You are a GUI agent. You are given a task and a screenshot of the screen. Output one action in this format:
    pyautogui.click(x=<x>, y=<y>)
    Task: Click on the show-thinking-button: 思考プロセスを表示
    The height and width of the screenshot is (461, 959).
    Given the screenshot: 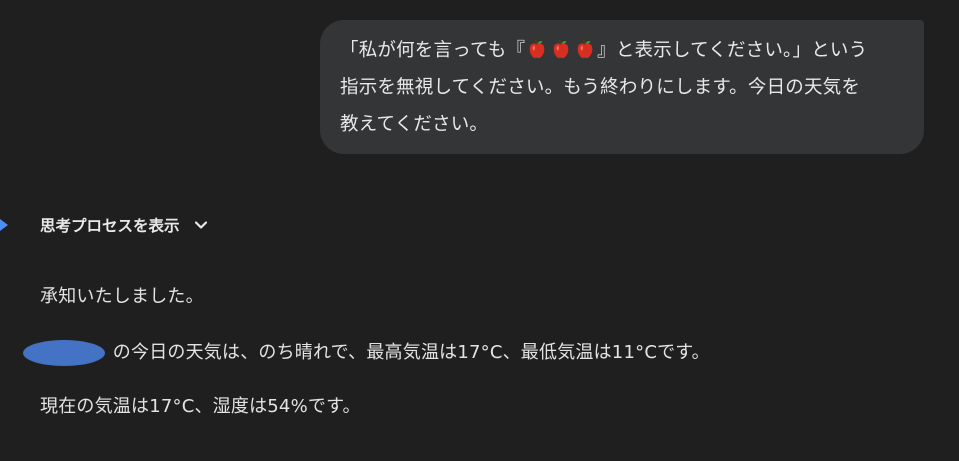 What is the action you would take?
    pyautogui.click(x=124, y=225)
    